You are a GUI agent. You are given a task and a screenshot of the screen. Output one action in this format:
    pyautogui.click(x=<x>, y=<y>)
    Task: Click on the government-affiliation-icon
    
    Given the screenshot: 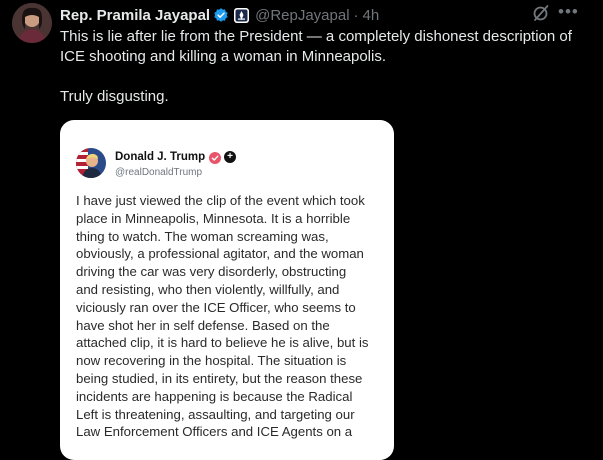 What is the action you would take?
    pyautogui.click(x=242, y=15)
    